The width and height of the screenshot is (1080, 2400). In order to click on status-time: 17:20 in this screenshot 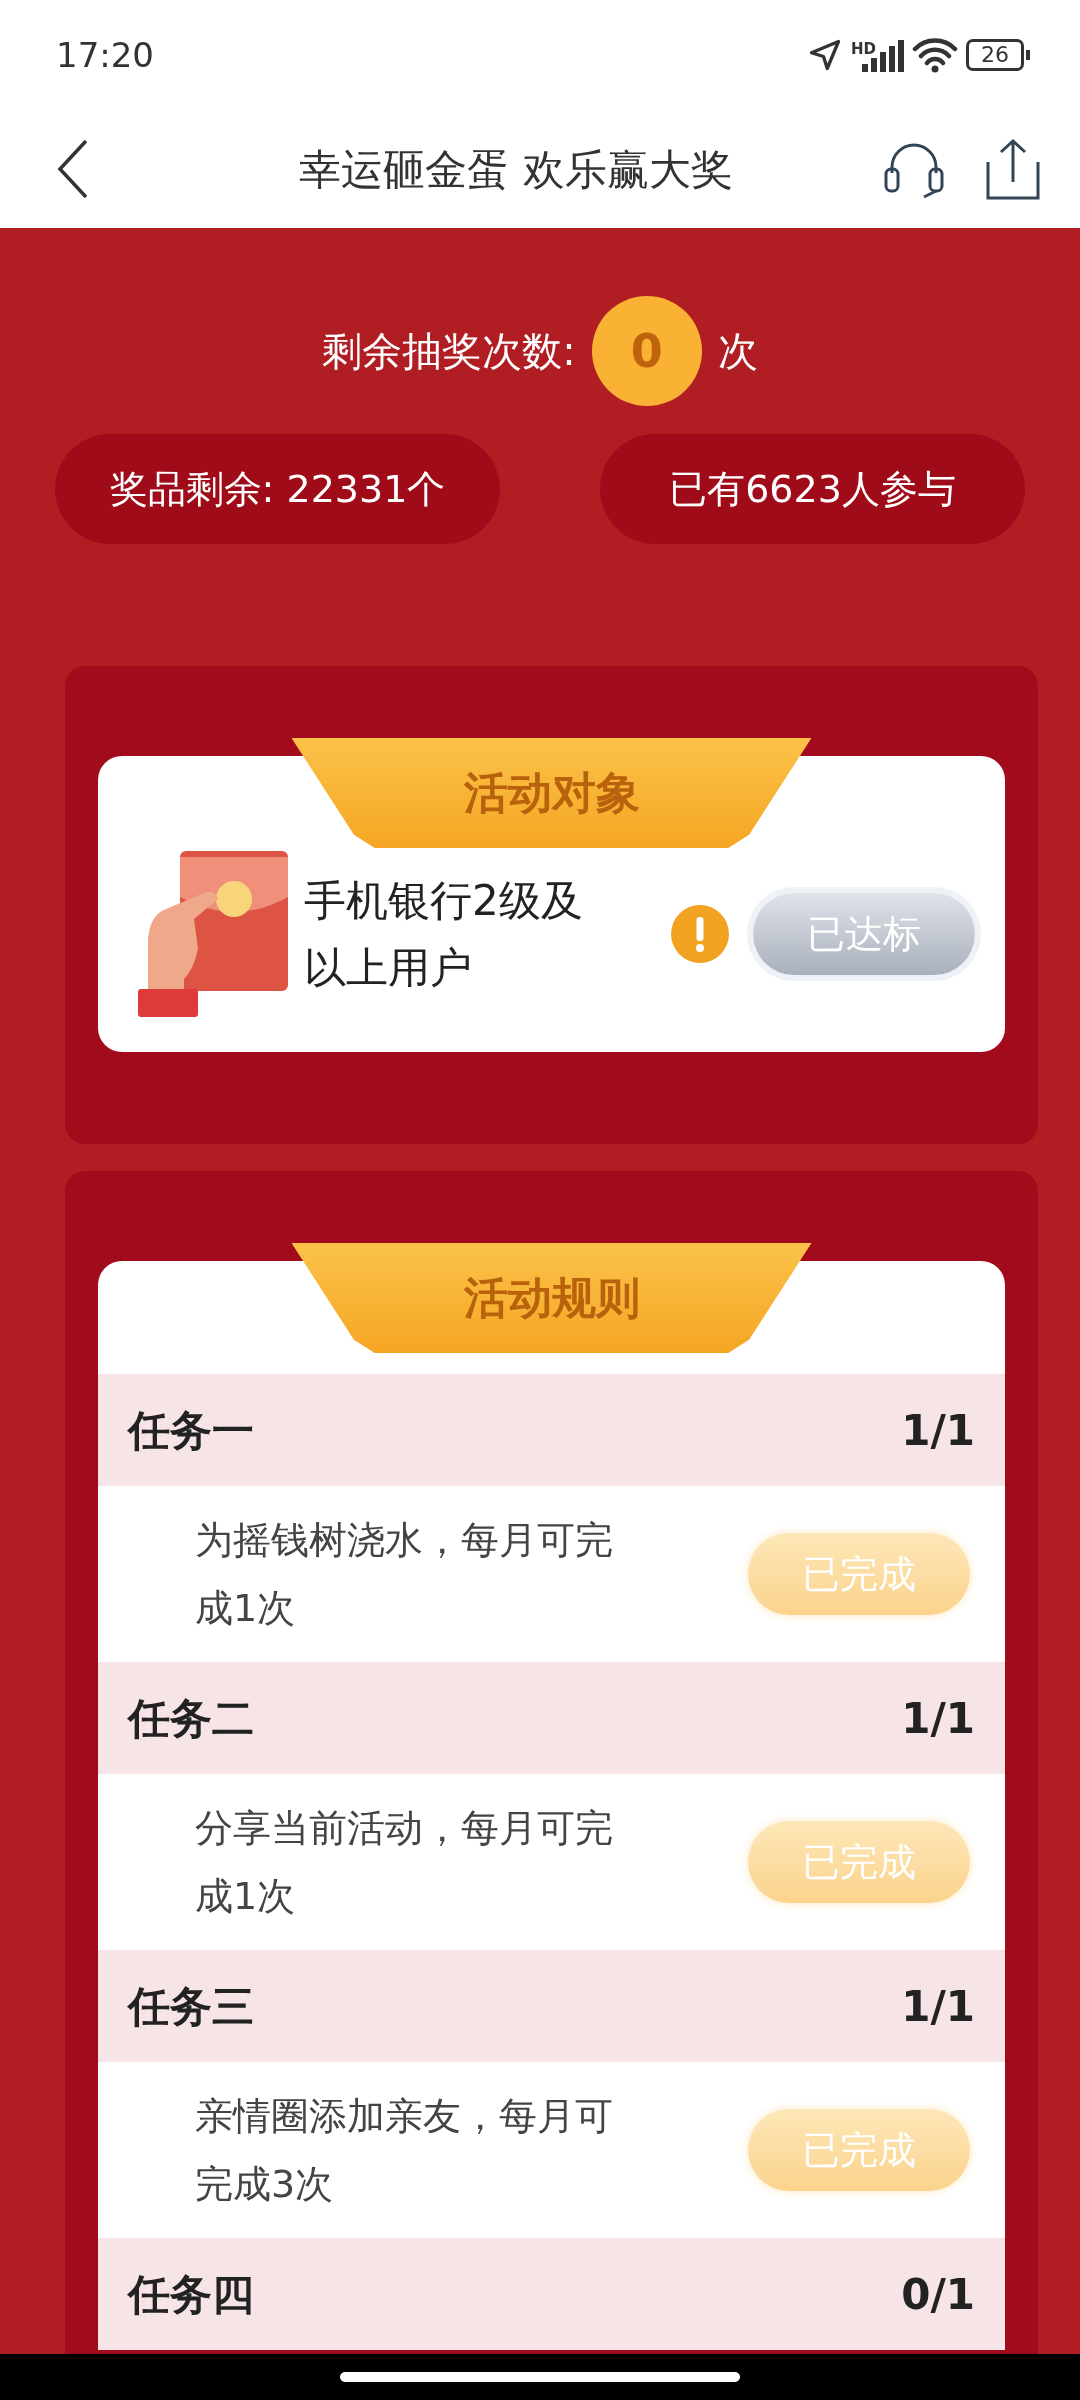, I will do `click(105, 55)`.